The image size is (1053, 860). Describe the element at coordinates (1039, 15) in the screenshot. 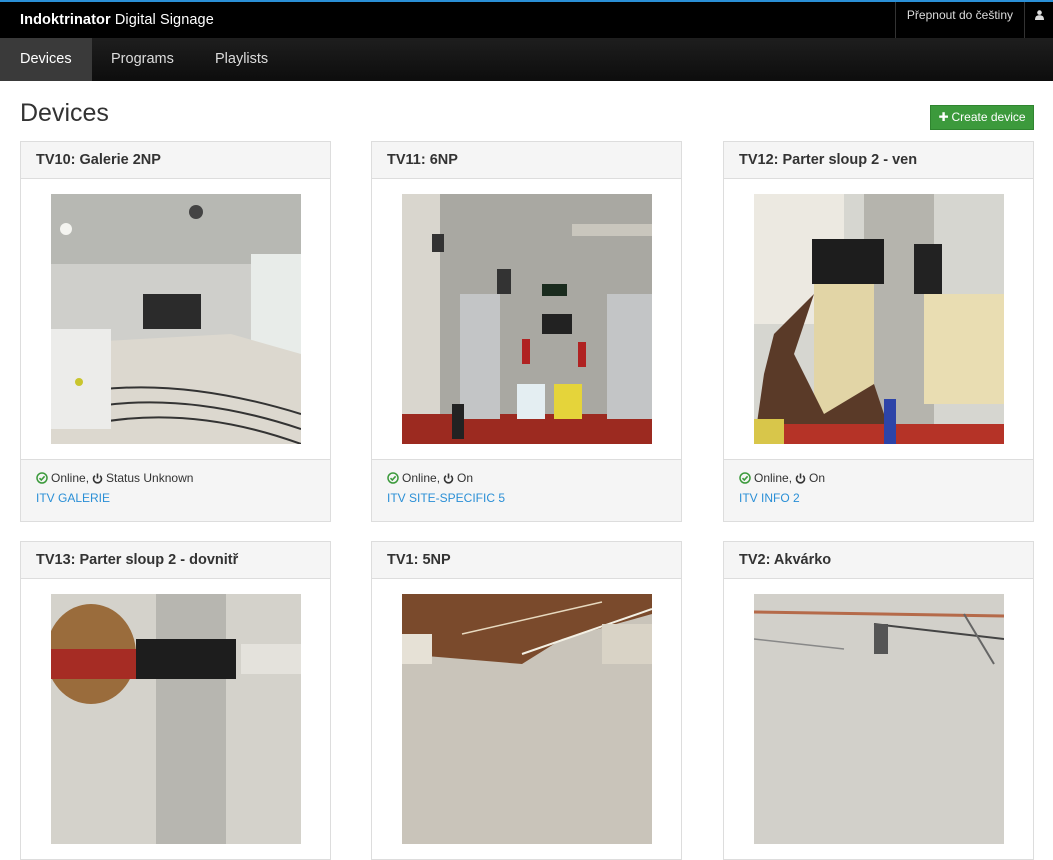

I see `user-icon` at that location.